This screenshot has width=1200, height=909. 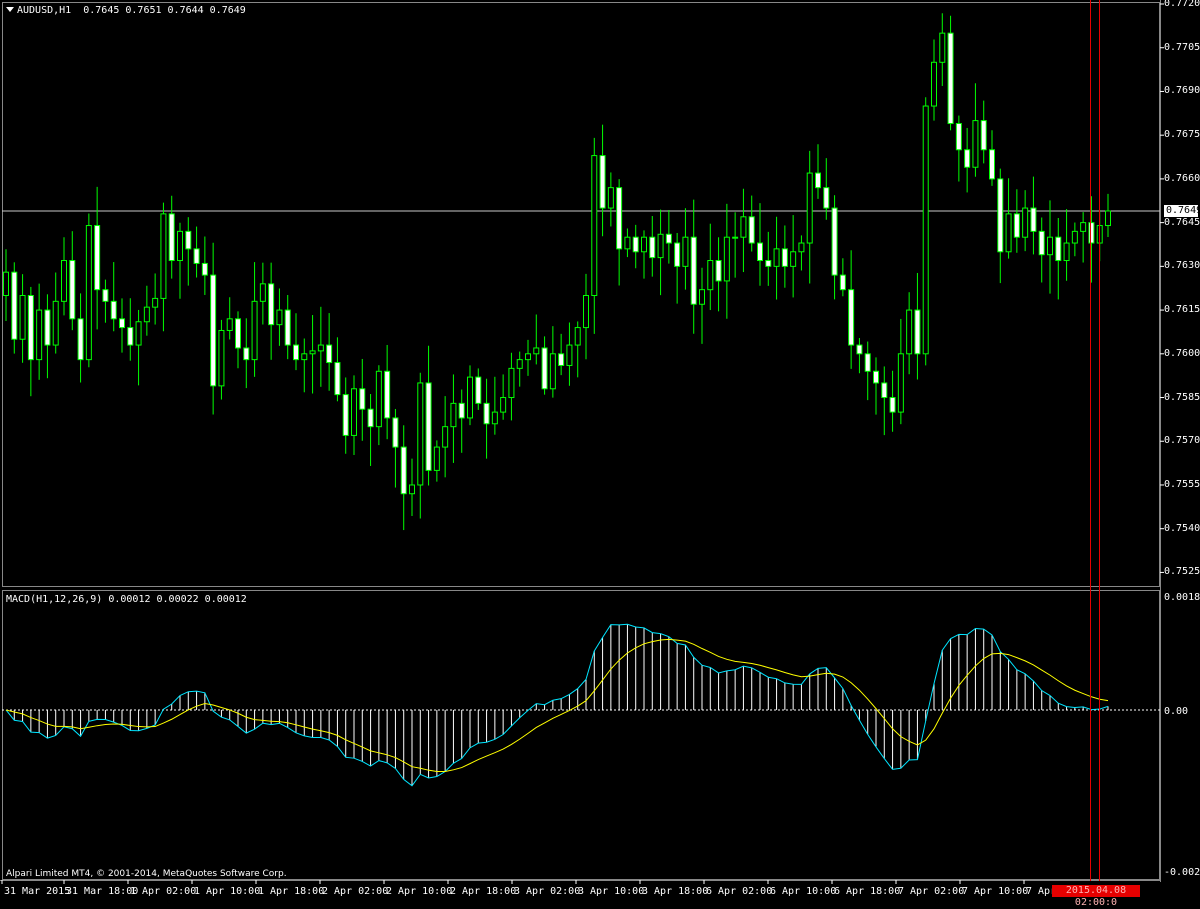 I want to click on price-tick-label: 0.7615, so click(x=1182, y=310).